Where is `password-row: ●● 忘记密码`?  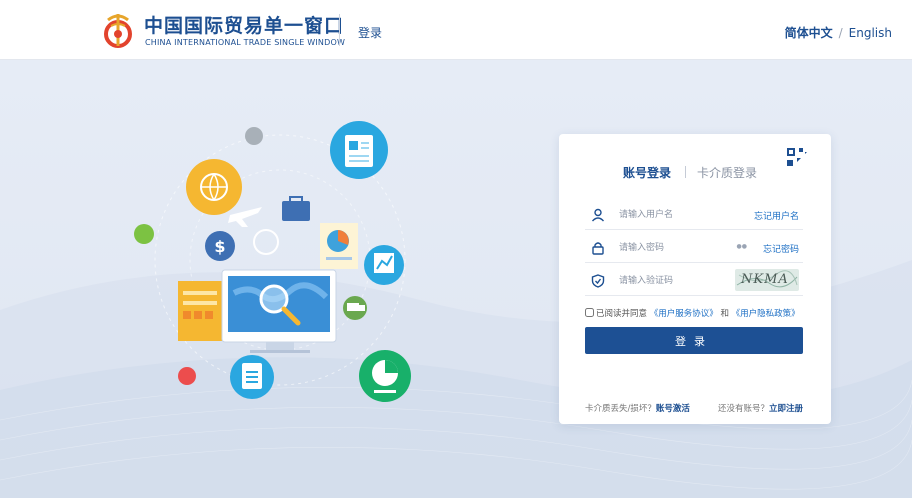
password-row: ●● 忘记密码 is located at coordinates (694, 248).